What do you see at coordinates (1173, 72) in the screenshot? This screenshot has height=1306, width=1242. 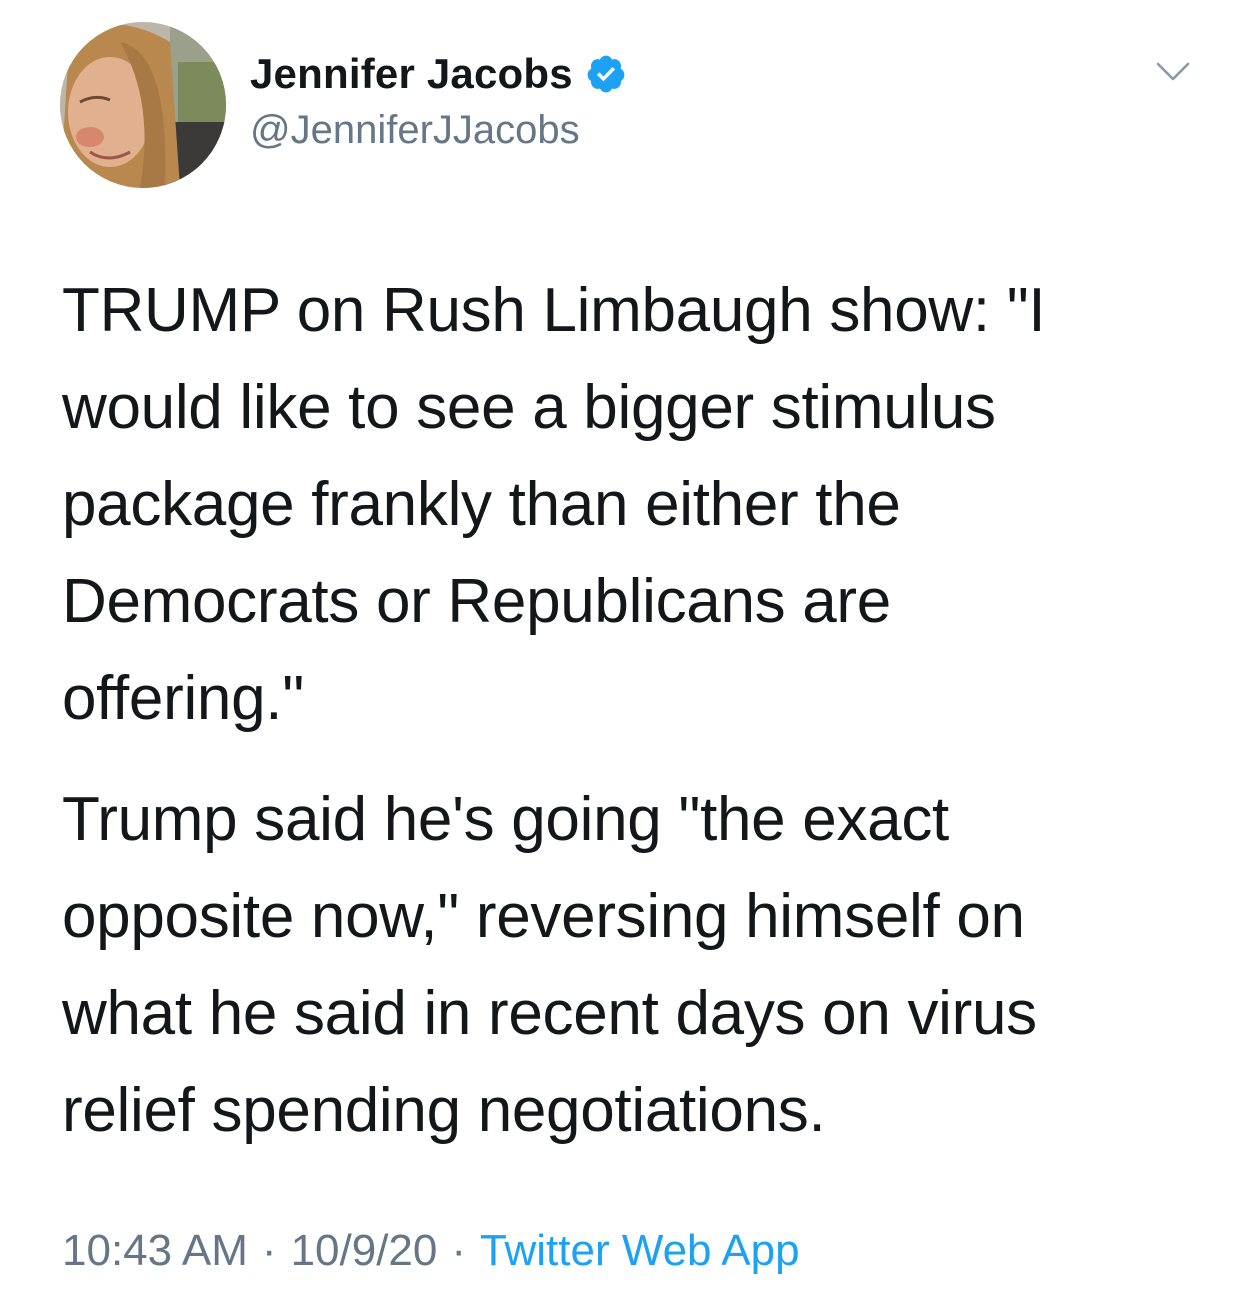 I see `chevron-down-icon` at bounding box center [1173, 72].